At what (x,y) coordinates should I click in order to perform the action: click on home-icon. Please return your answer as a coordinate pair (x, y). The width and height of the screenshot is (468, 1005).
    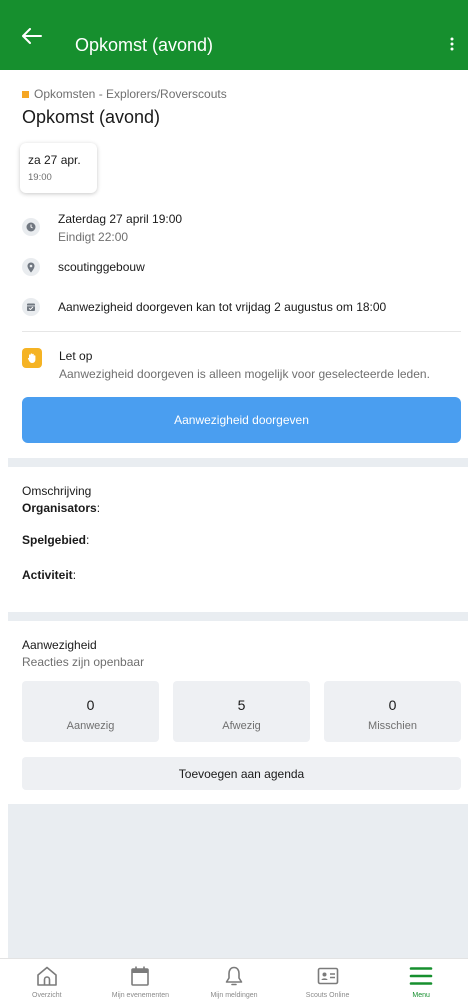
    Looking at the image, I should click on (46, 976).